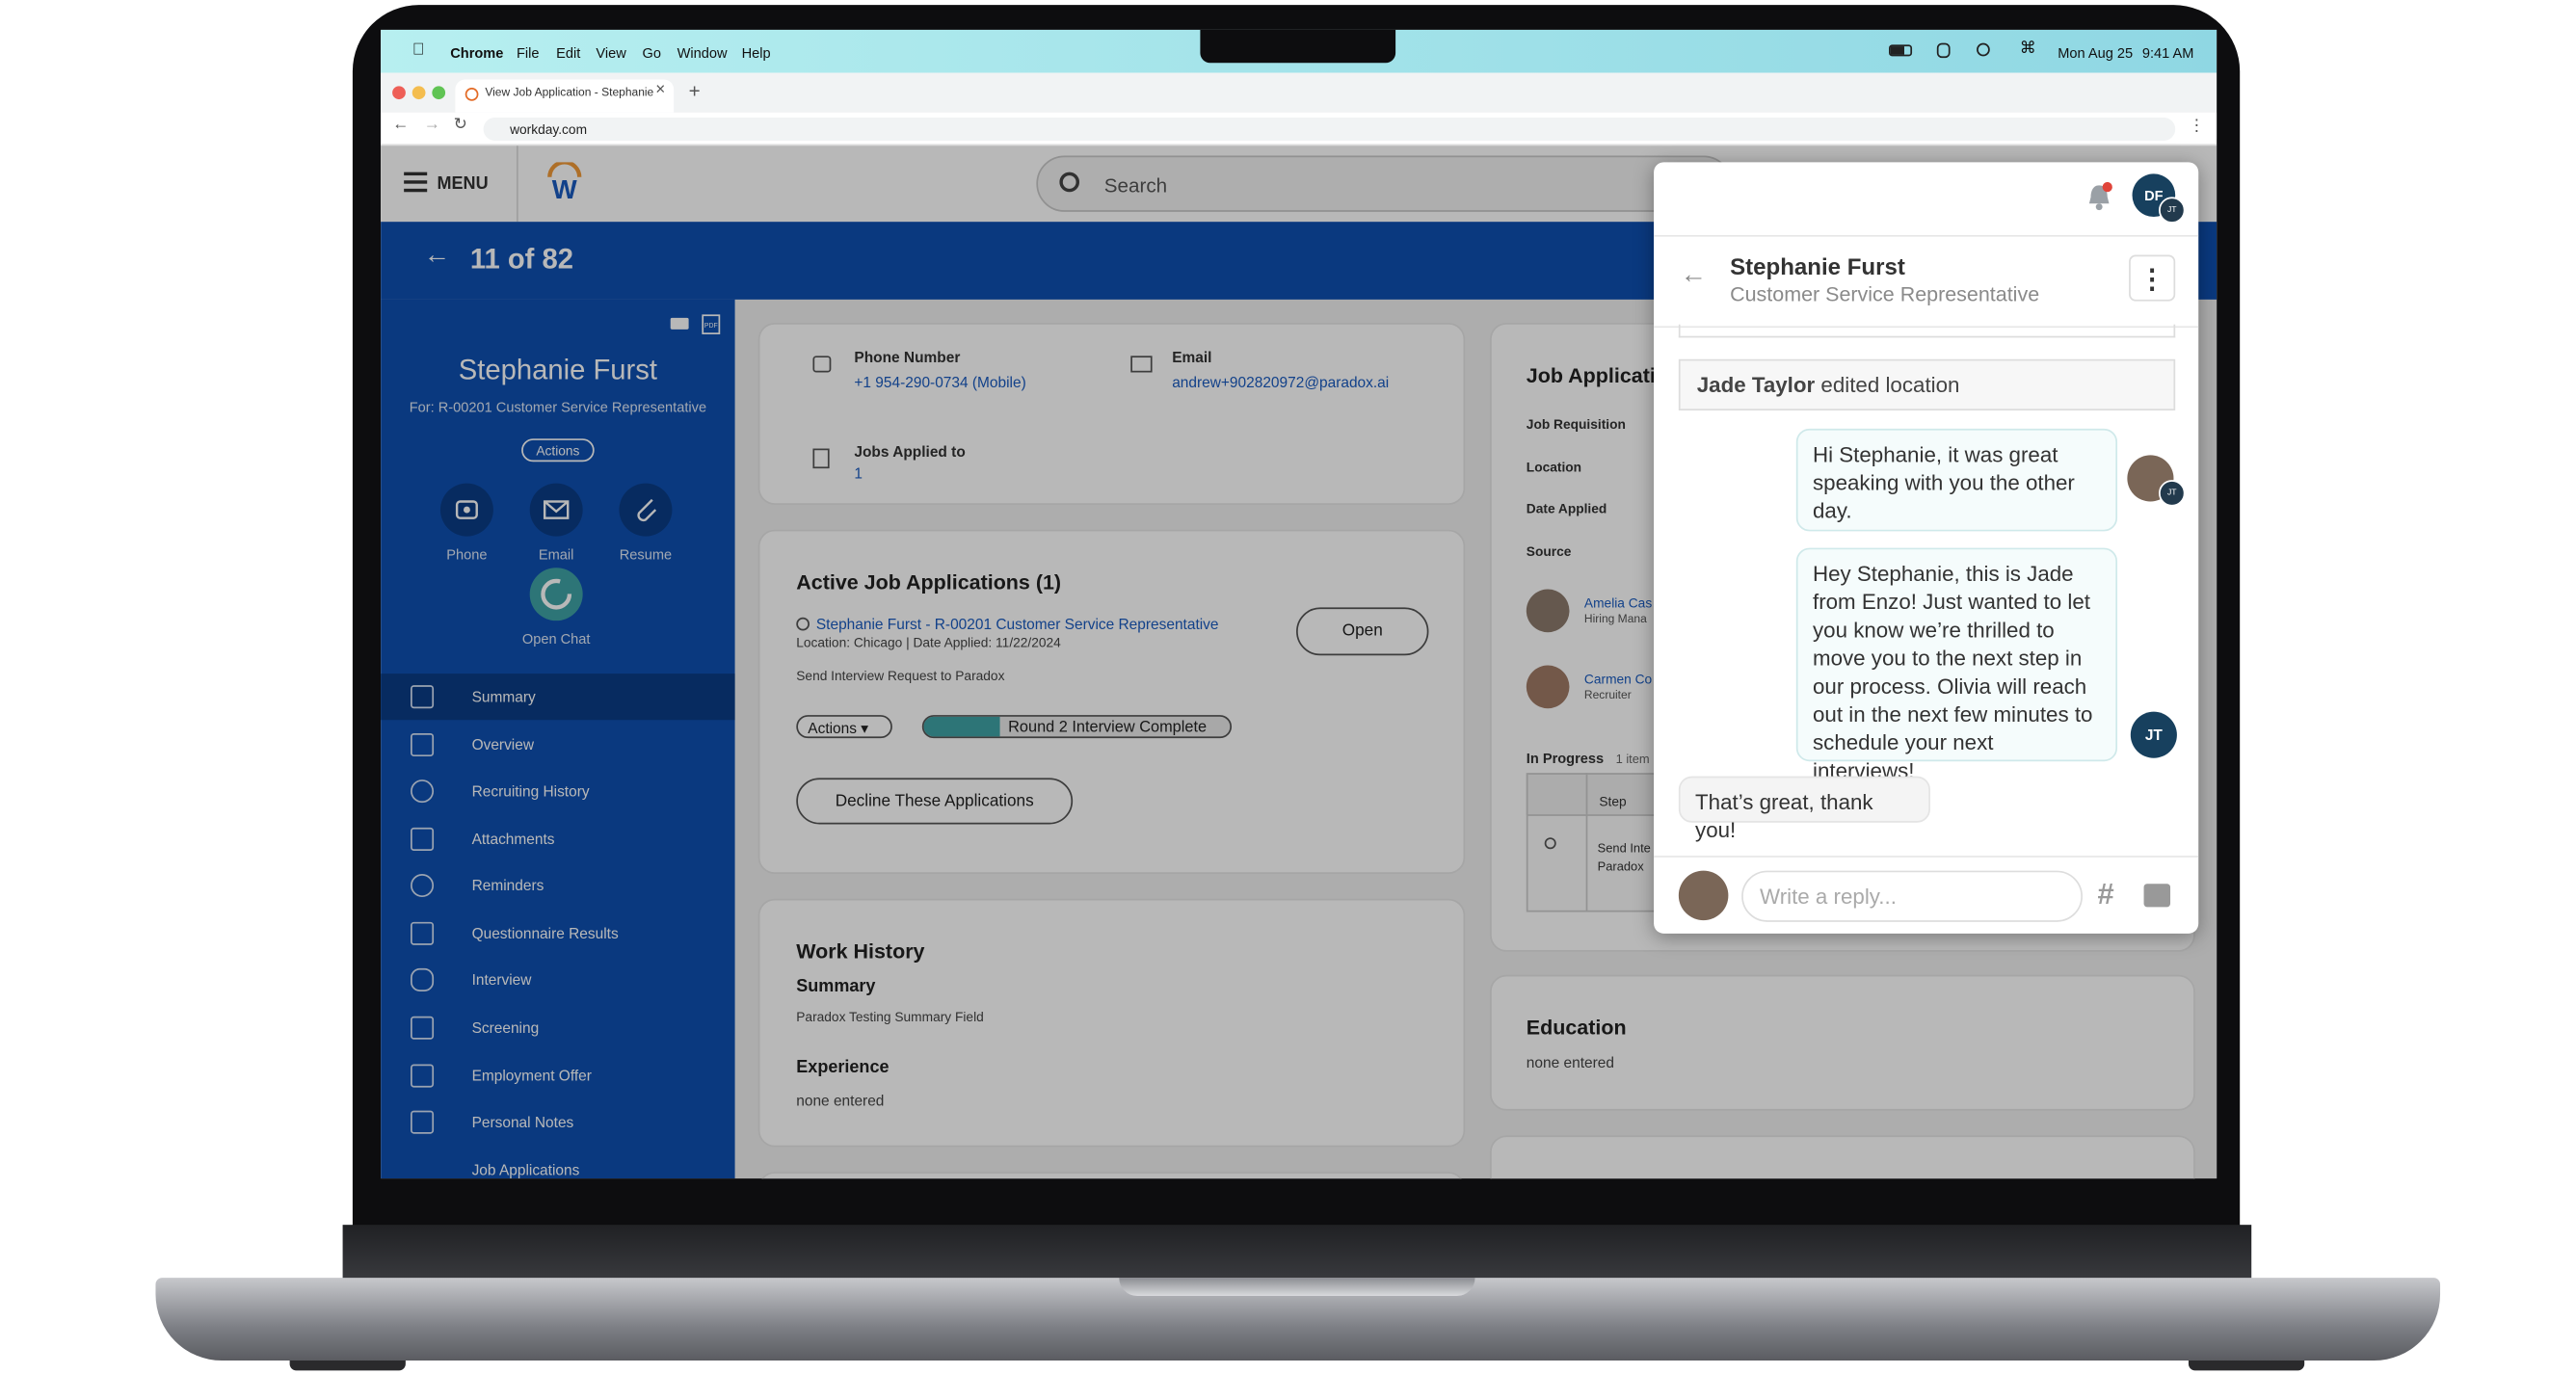 This screenshot has height=1374, width=2576. I want to click on tab-title: View Job Application - Stephanie, so click(569, 94).